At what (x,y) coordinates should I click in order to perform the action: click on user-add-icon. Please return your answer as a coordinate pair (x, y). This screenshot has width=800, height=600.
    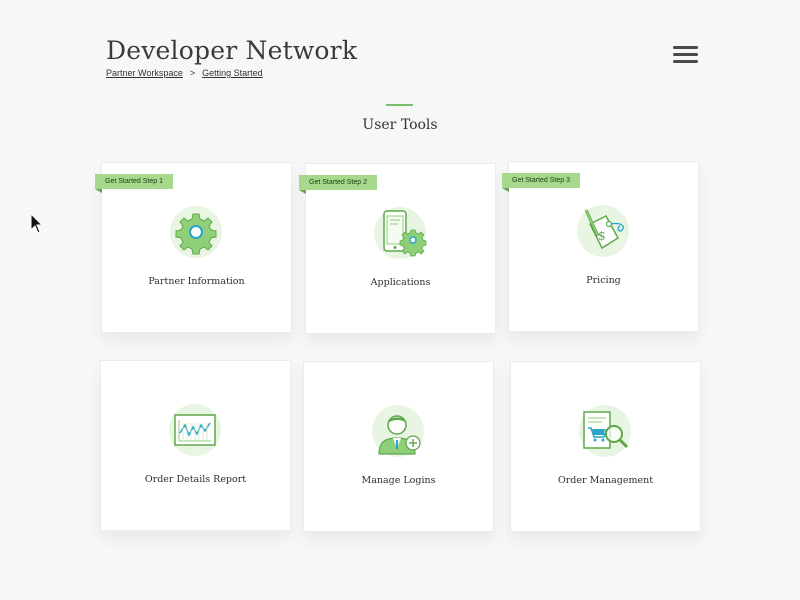
    Looking at the image, I should click on (398, 431).